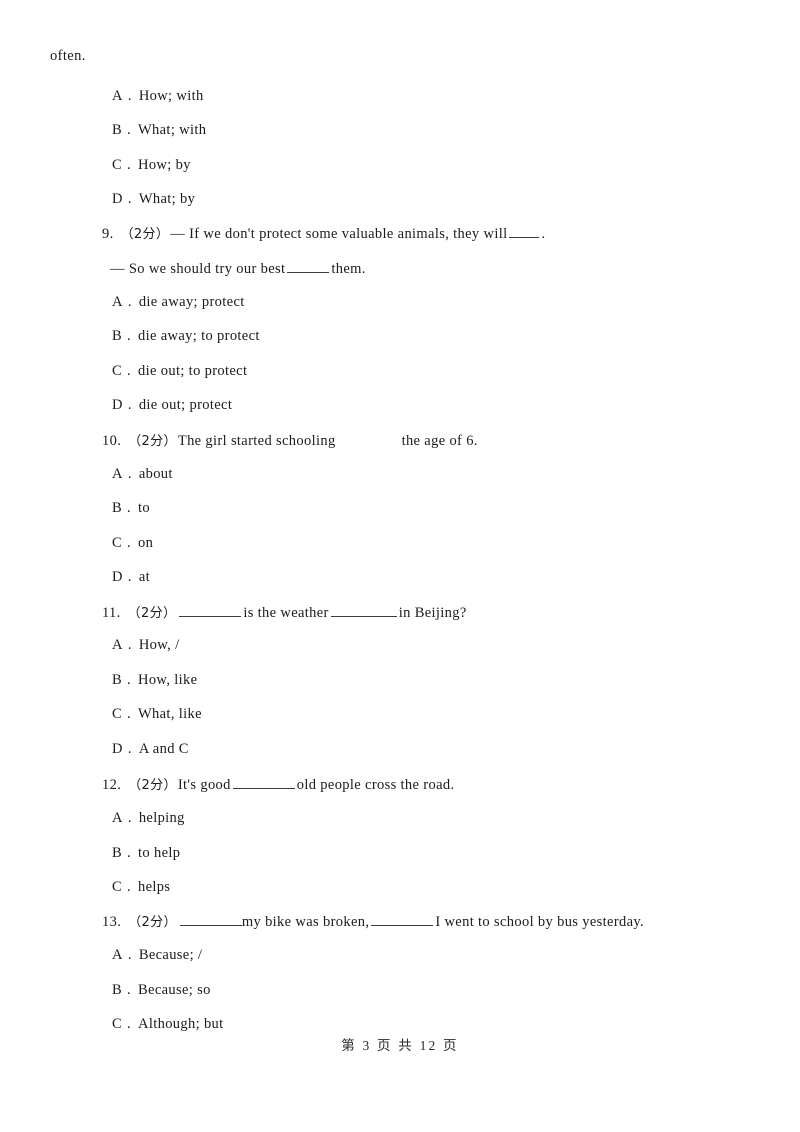 This screenshot has height=1132, width=800. I want to click on option-row: D. die out; protect, so click(172, 405).